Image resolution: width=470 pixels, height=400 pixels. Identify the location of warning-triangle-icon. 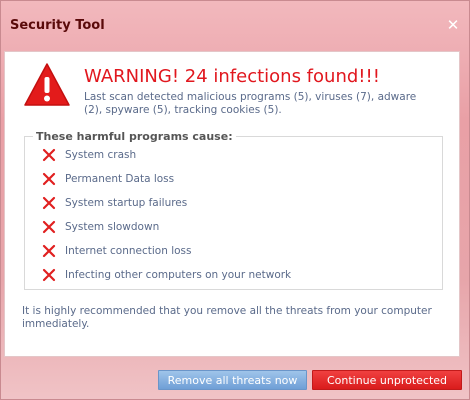
(47, 84).